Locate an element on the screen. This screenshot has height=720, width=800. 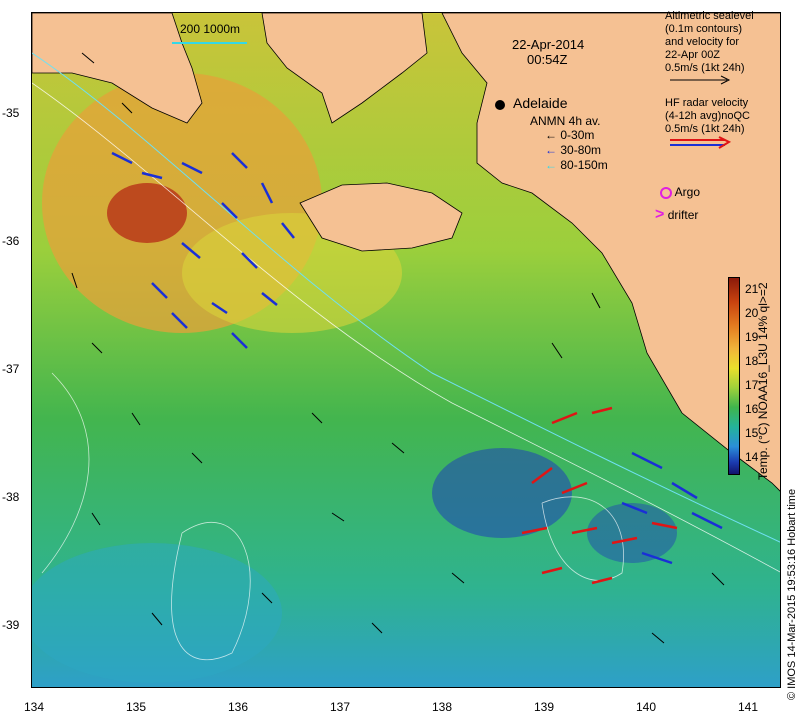
legend-line: (0.1m contours) is located at coordinates (704, 29).